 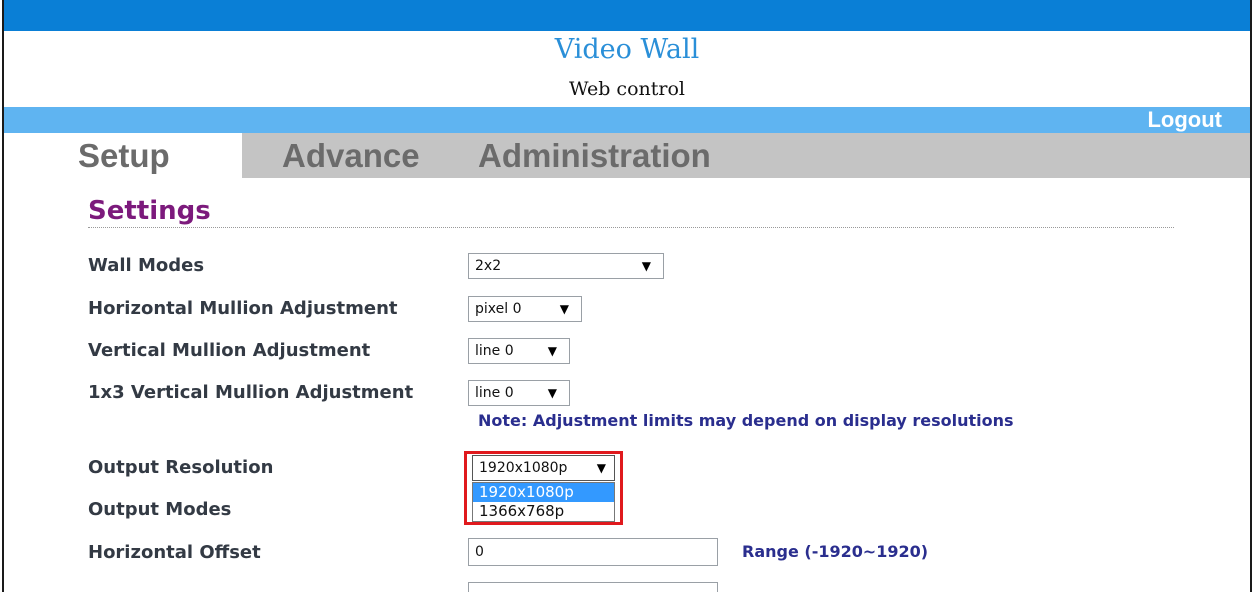 I want to click on horizontal-mullion-value: pixel 0, so click(x=498, y=309).